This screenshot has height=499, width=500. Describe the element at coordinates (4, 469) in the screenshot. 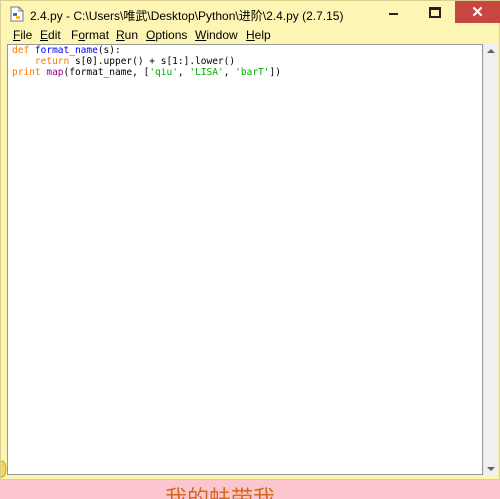

I see `left-edge-grip-icon` at that location.